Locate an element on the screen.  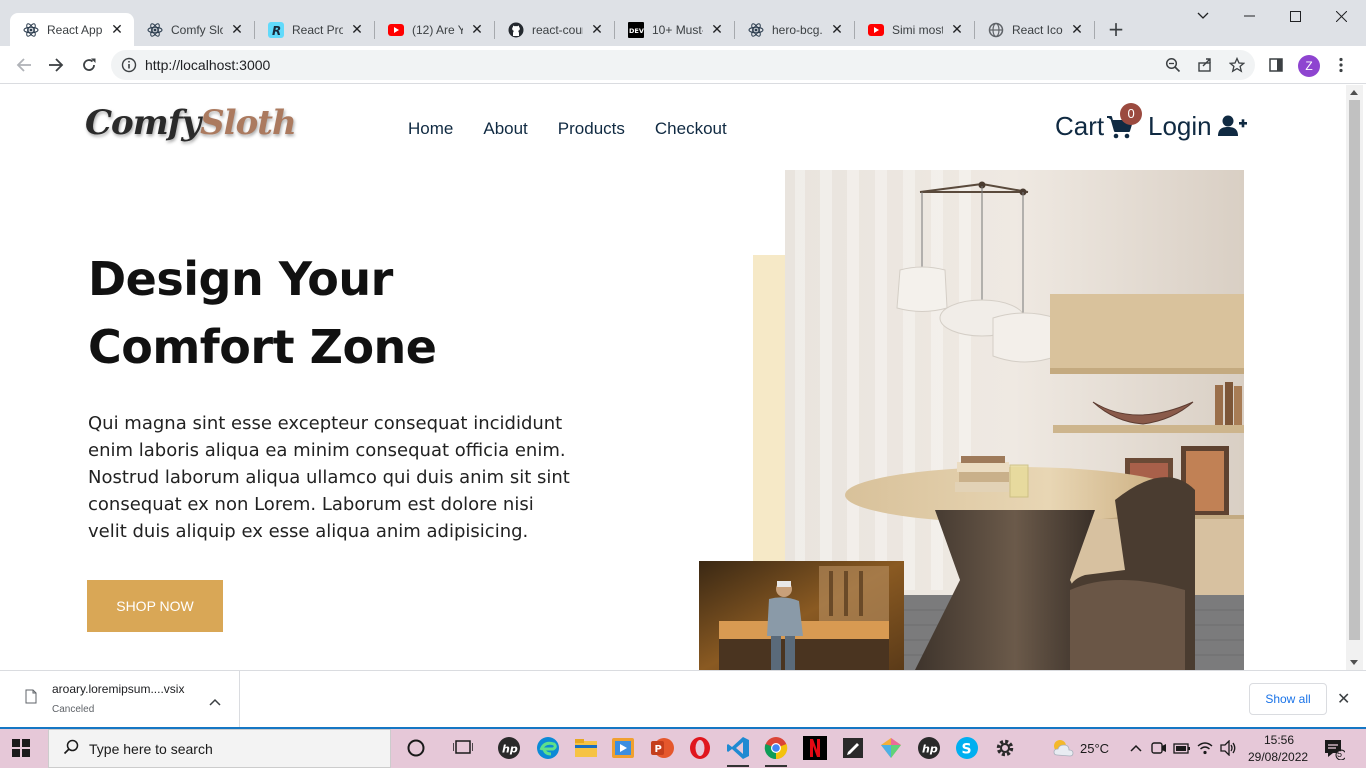
page-scrollbar is located at coordinates (1354, 377).